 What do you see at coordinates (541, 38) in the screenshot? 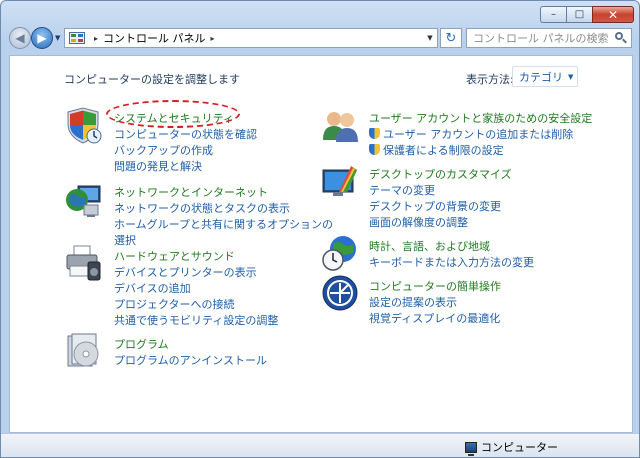
I see `search-placeholder: コントロール パネルの検索` at bounding box center [541, 38].